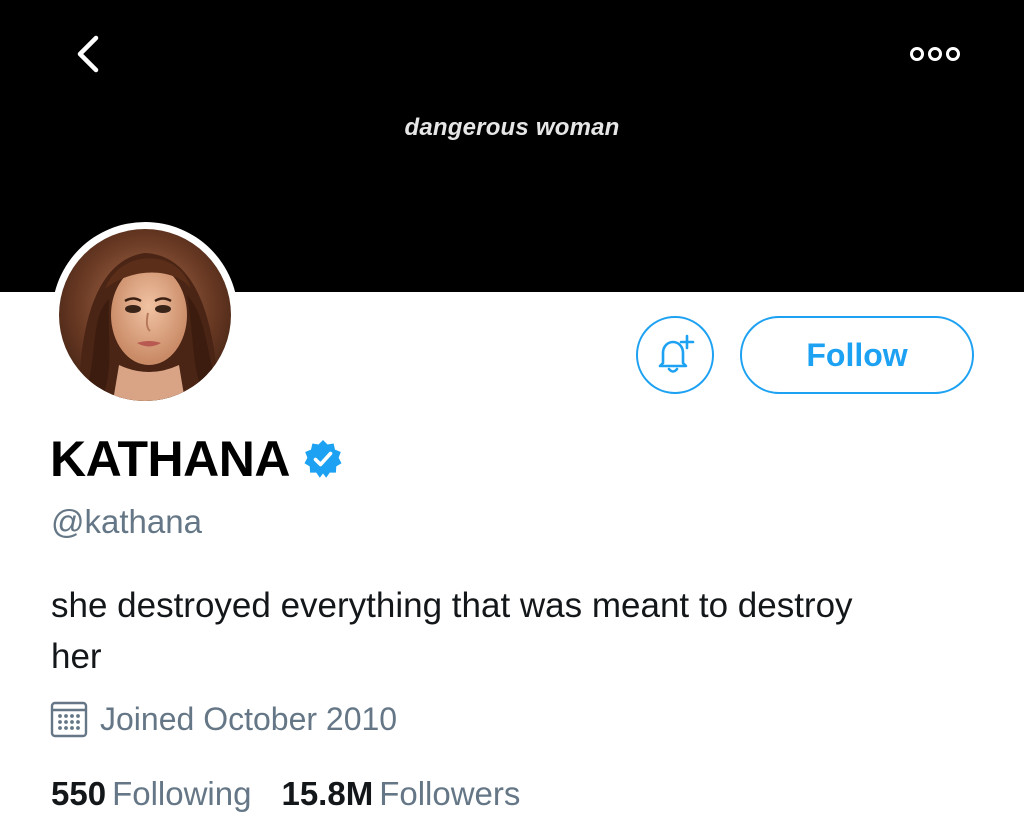  I want to click on joined-date-row: Joined October 2010, so click(223, 719).